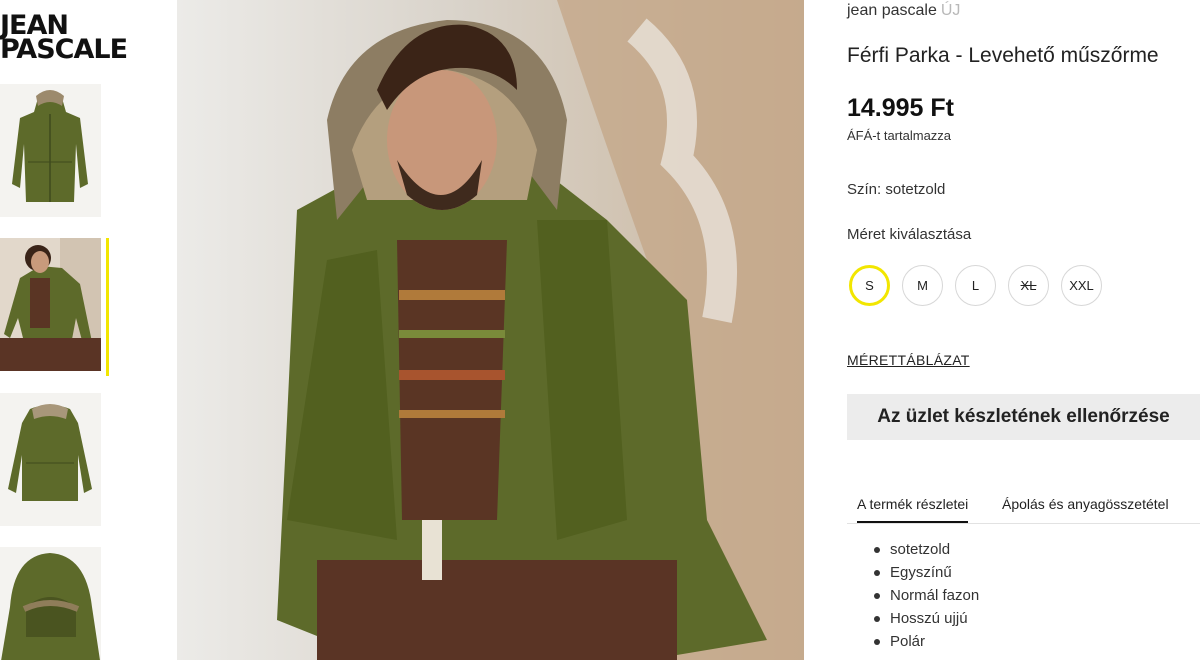 The width and height of the screenshot is (1200, 660). What do you see at coordinates (1085, 509) in the screenshot?
I see `tab-care-and-material: Ápolás és anyagösszetétel` at bounding box center [1085, 509].